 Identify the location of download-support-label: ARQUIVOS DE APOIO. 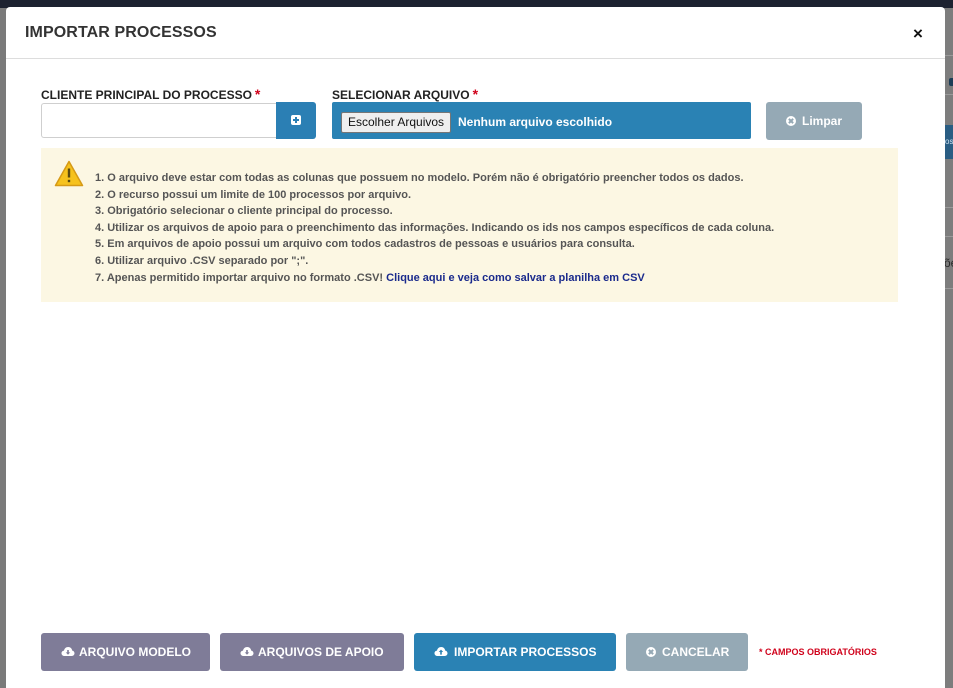
(321, 652).